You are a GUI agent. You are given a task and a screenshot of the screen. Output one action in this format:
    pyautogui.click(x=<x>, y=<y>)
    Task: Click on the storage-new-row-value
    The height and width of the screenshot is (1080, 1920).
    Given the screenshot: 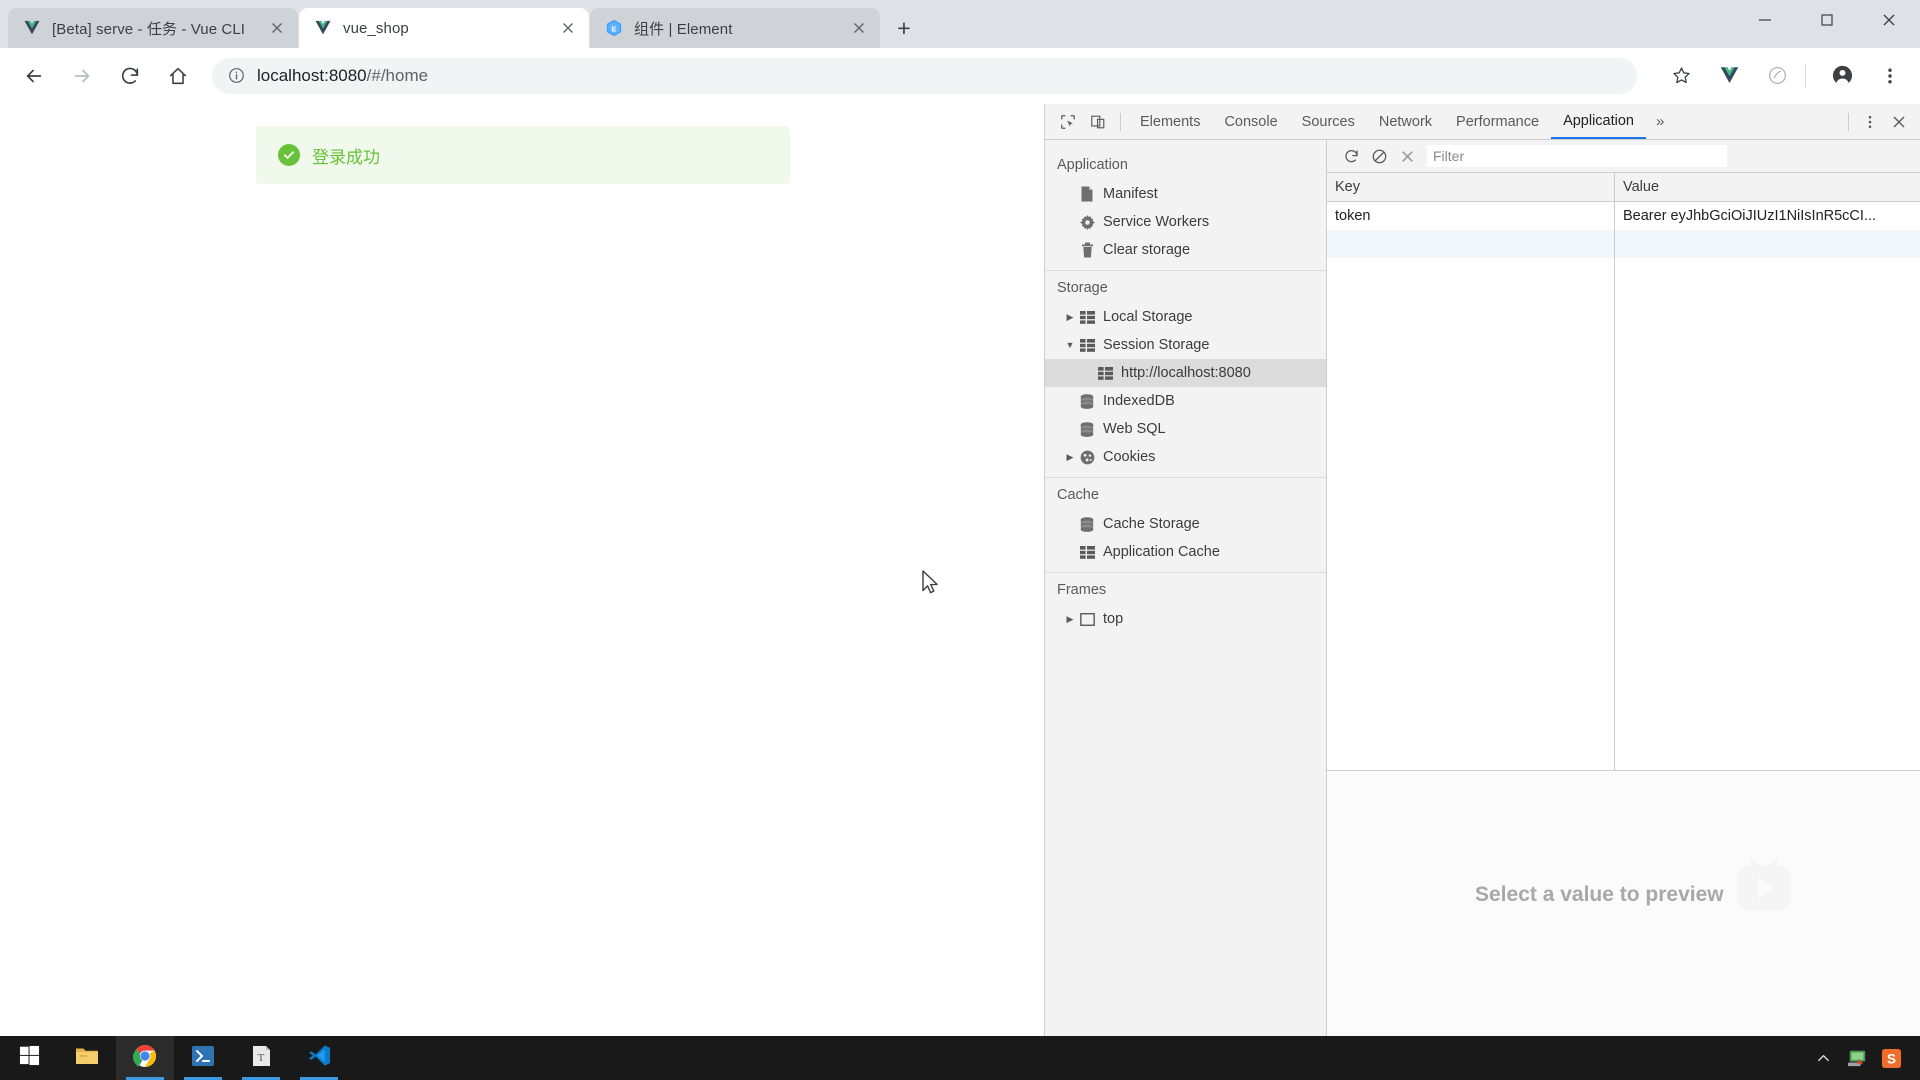 What is the action you would take?
    pyautogui.click(x=1767, y=244)
    